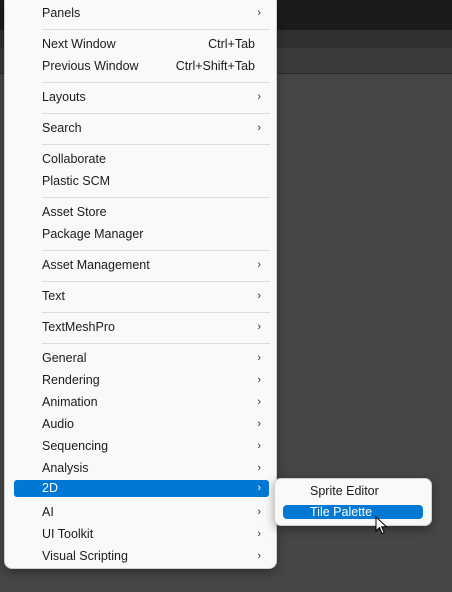 The width and height of the screenshot is (452, 592). Describe the element at coordinates (64, 97) in the screenshot. I see `menu-item-label: Layouts` at that location.